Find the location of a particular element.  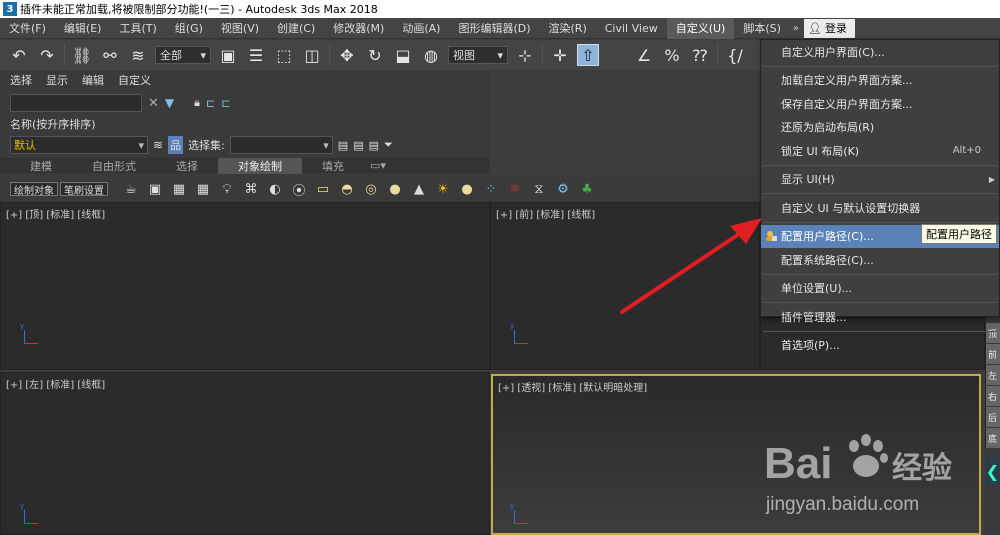

viewport-top-label: [+] [顶] [标准] [线框] is located at coordinates (55, 213).